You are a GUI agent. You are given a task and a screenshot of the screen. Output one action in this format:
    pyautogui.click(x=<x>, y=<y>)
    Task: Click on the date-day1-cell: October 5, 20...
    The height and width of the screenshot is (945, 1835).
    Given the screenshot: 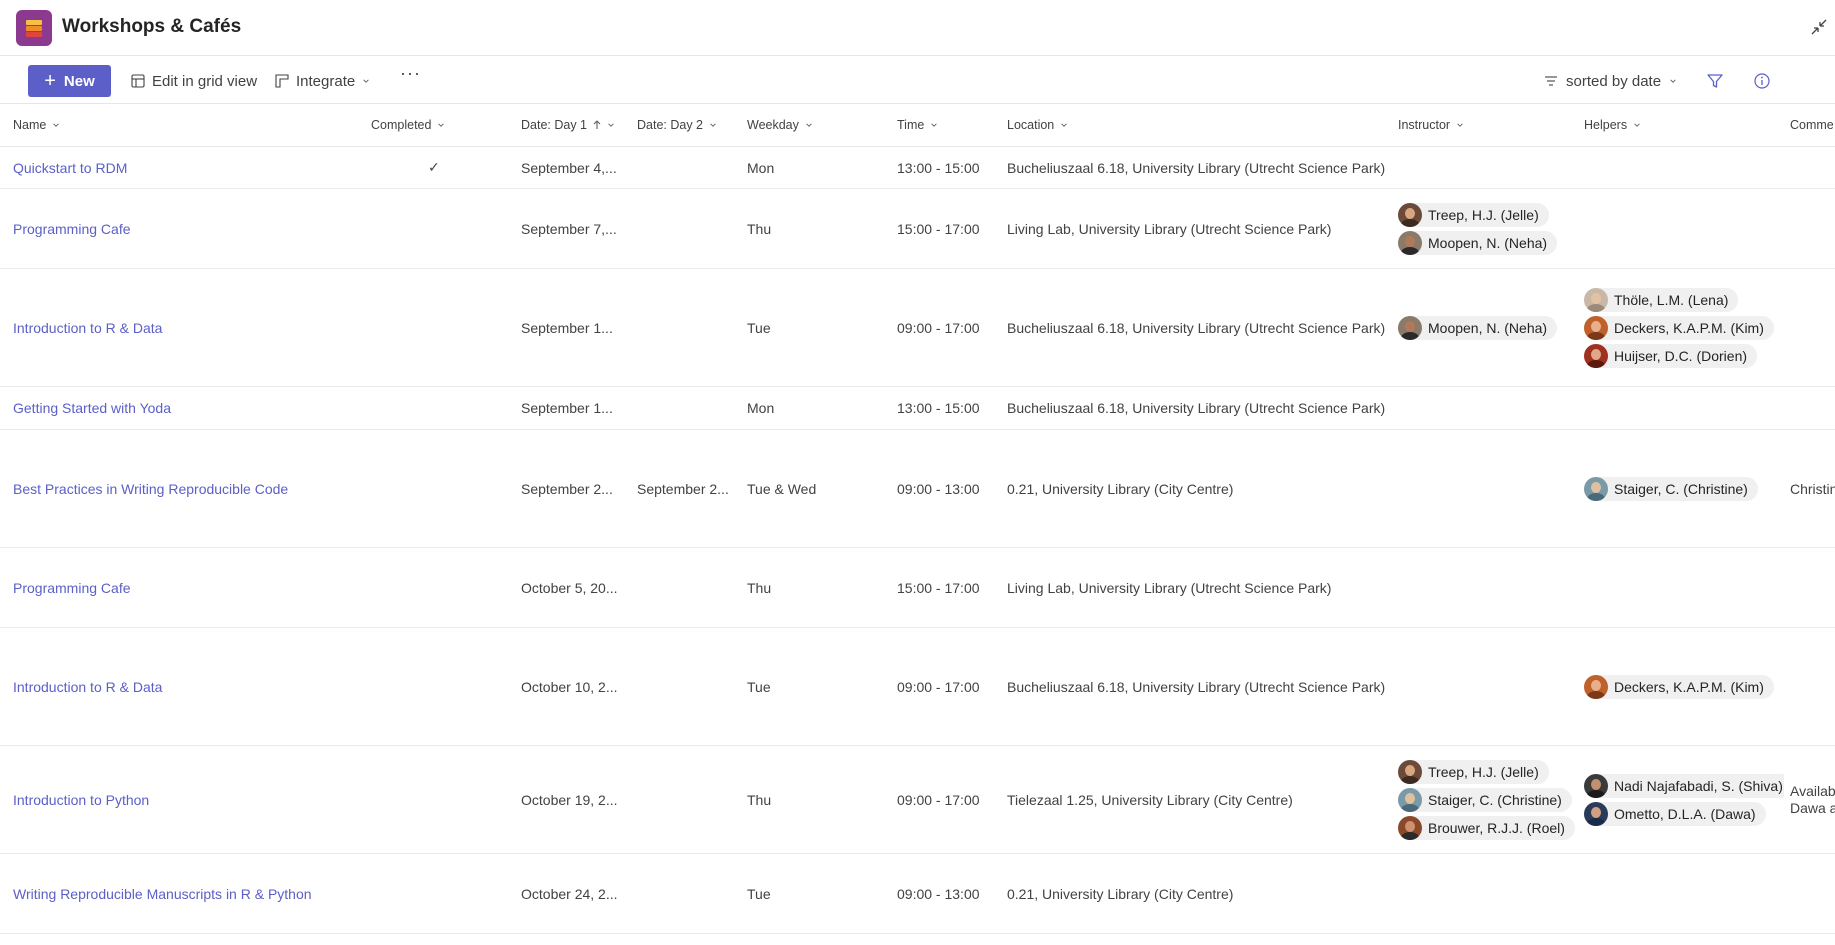 What is the action you would take?
    pyautogui.click(x=569, y=587)
    